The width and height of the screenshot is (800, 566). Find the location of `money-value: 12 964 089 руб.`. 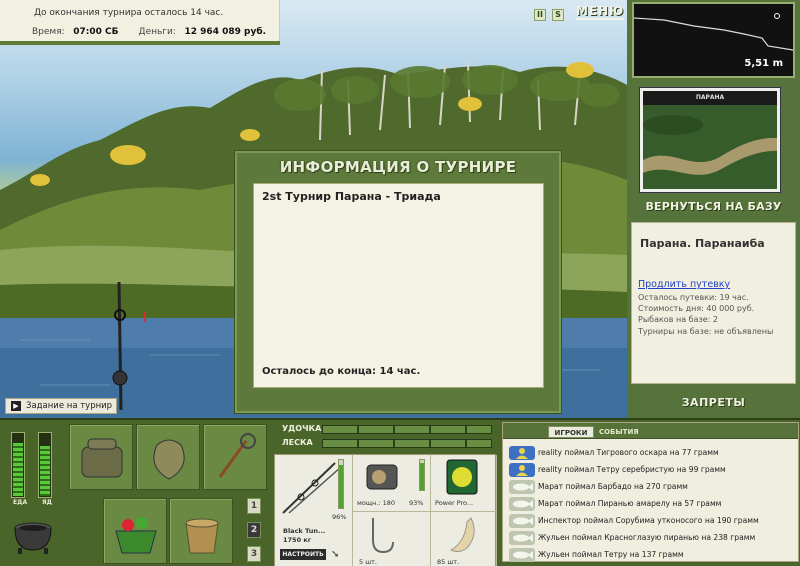

money-value: 12 964 089 руб. is located at coordinates (225, 32).